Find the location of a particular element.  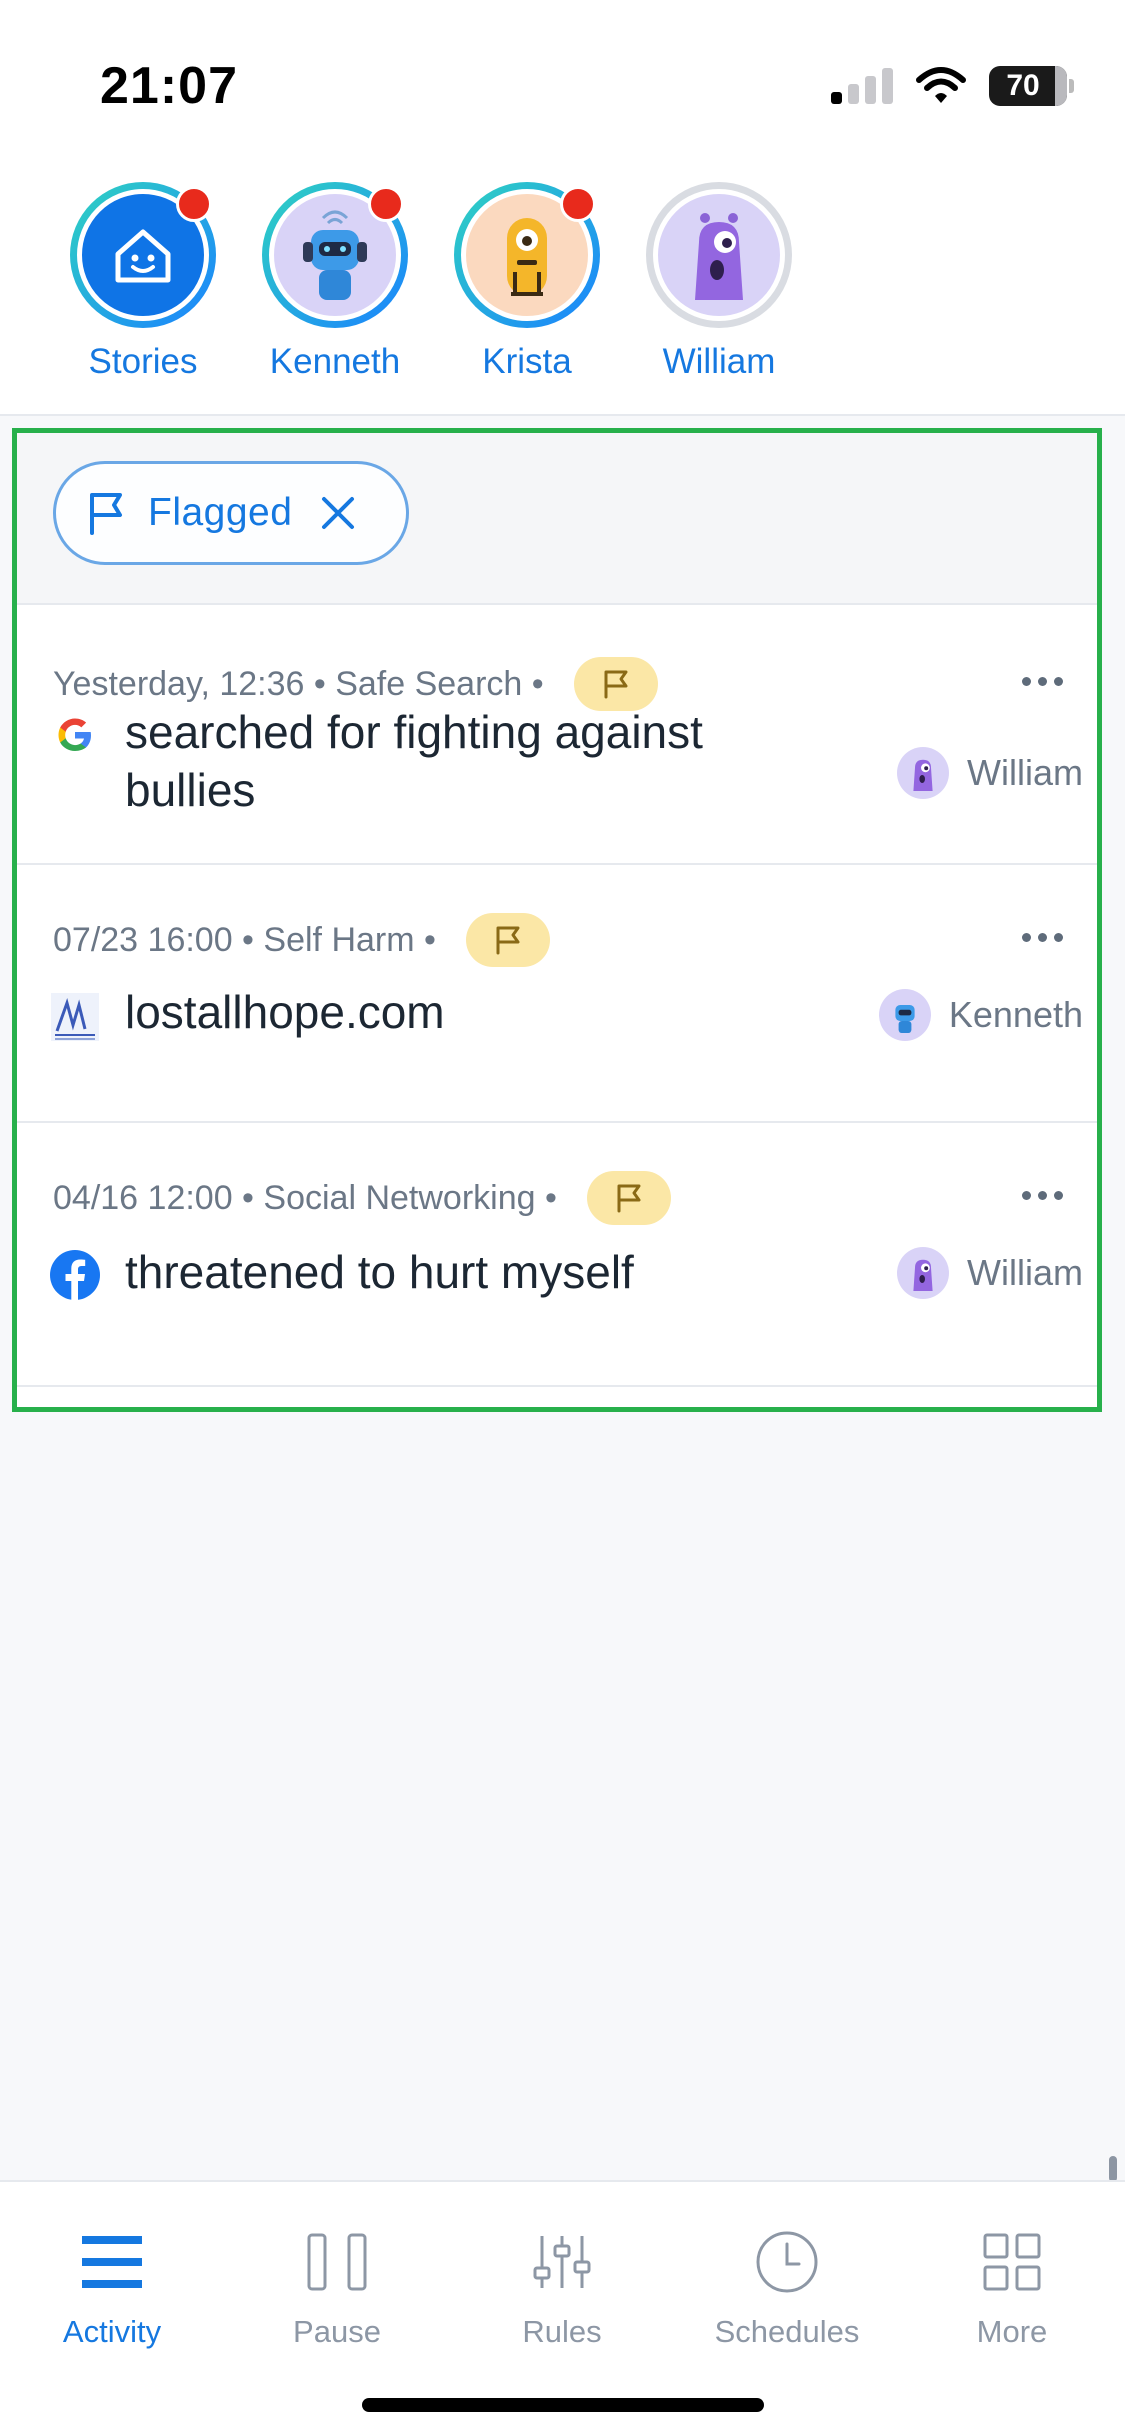

purple-monster-avatar-icon is located at coordinates (719, 256).